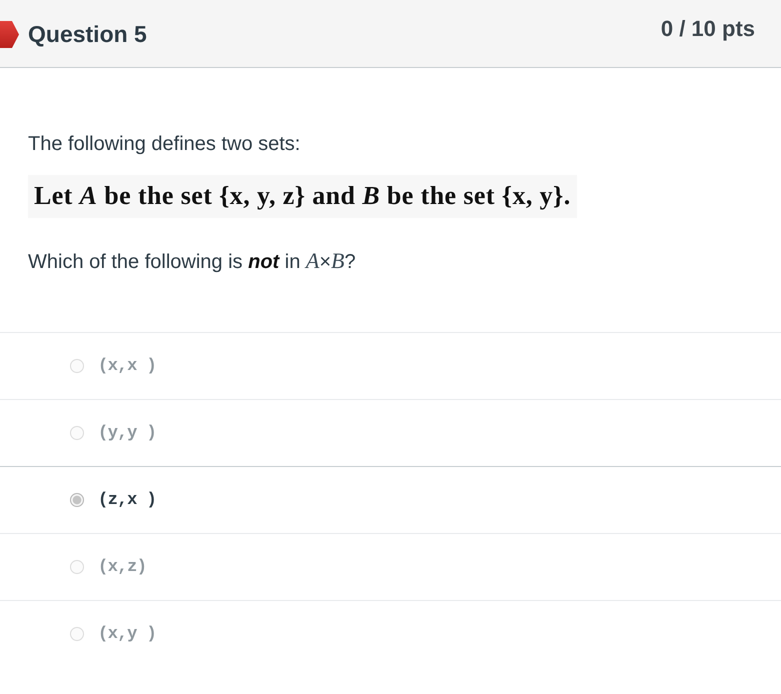  What do you see at coordinates (192, 261) in the screenshot?
I see `question-text: Which of the following is not in A×B?` at bounding box center [192, 261].